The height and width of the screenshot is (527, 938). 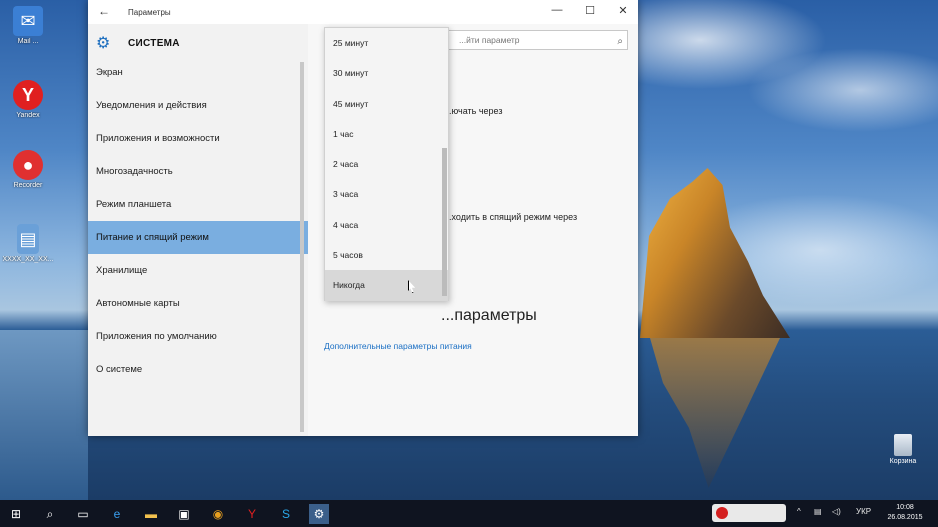 What do you see at coordinates (386, 43) in the screenshot?
I see `dropdown-option: 25 минут` at bounding box center [386, 43].